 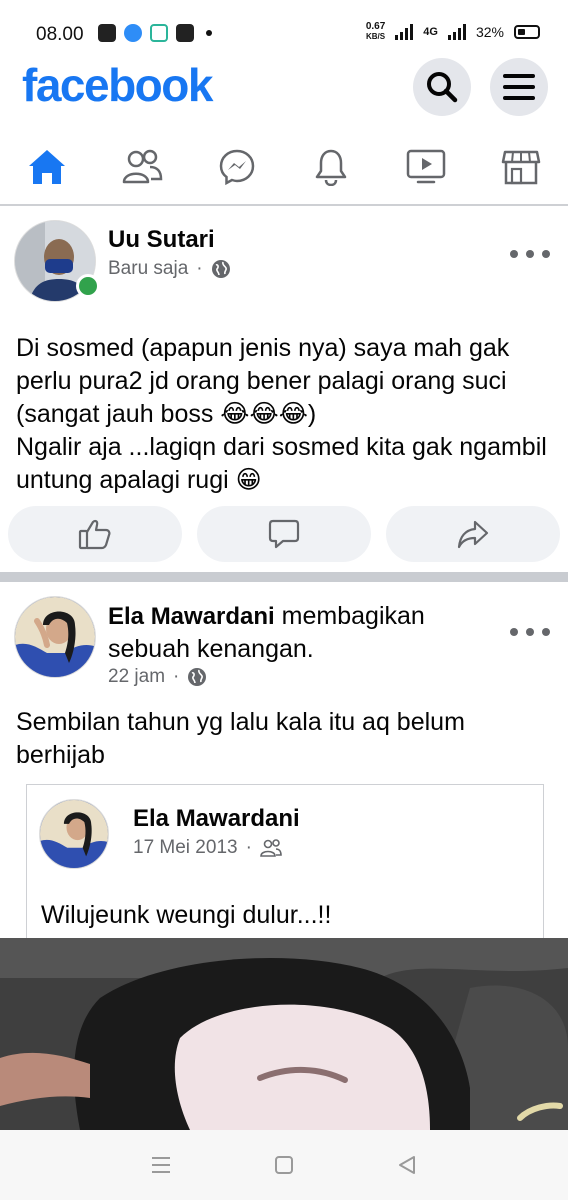 I want to click on share-button, so click(x=473, y=534).